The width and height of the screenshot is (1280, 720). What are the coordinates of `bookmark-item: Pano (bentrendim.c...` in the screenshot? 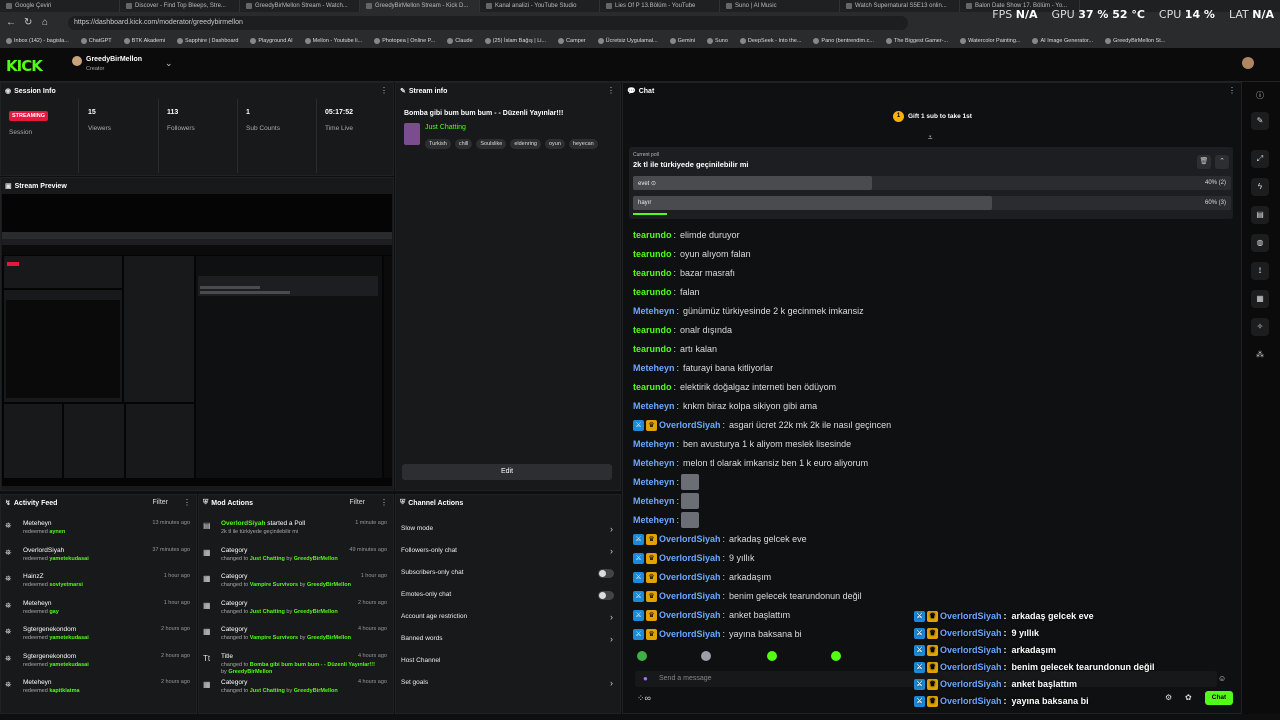 It's located at (843, 41).